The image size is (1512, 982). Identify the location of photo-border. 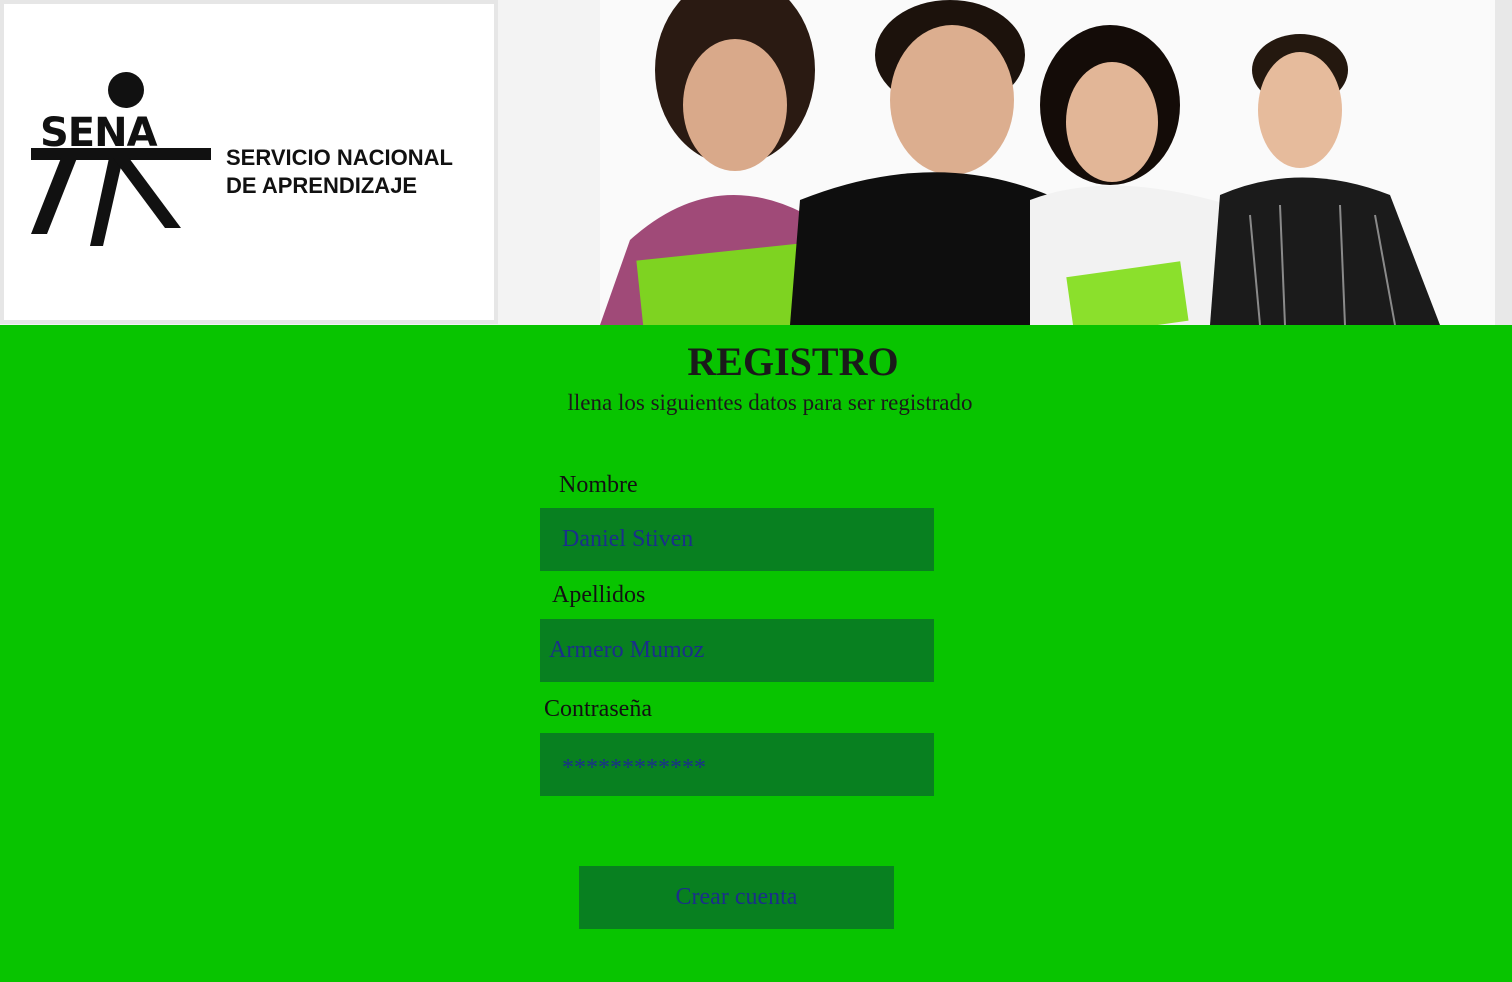
(1503, 162).